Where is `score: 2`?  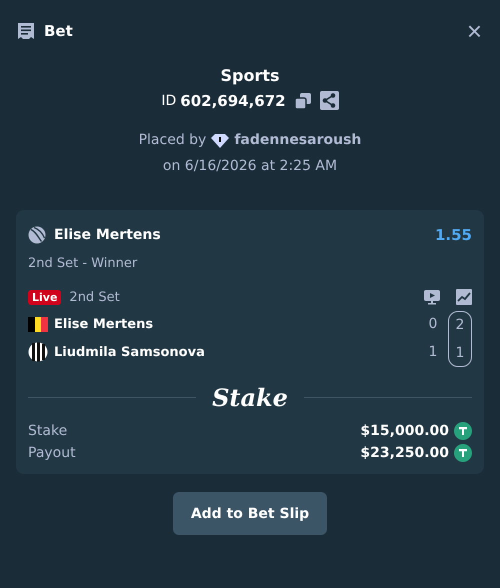 score: 2 is located at coordinates (460, 325).